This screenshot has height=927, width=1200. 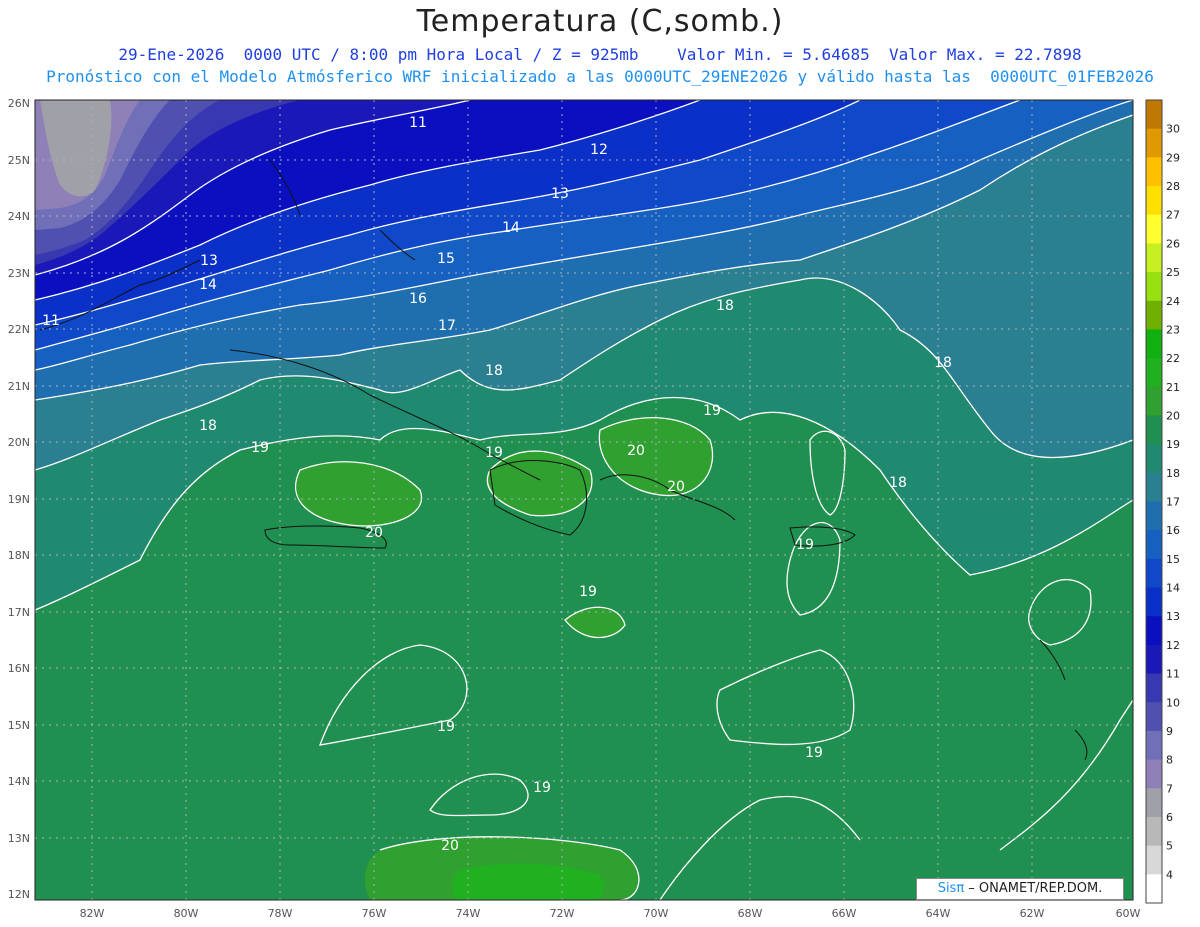 I want to click on colorbar-label: 24, so click(x=1173, y=301).